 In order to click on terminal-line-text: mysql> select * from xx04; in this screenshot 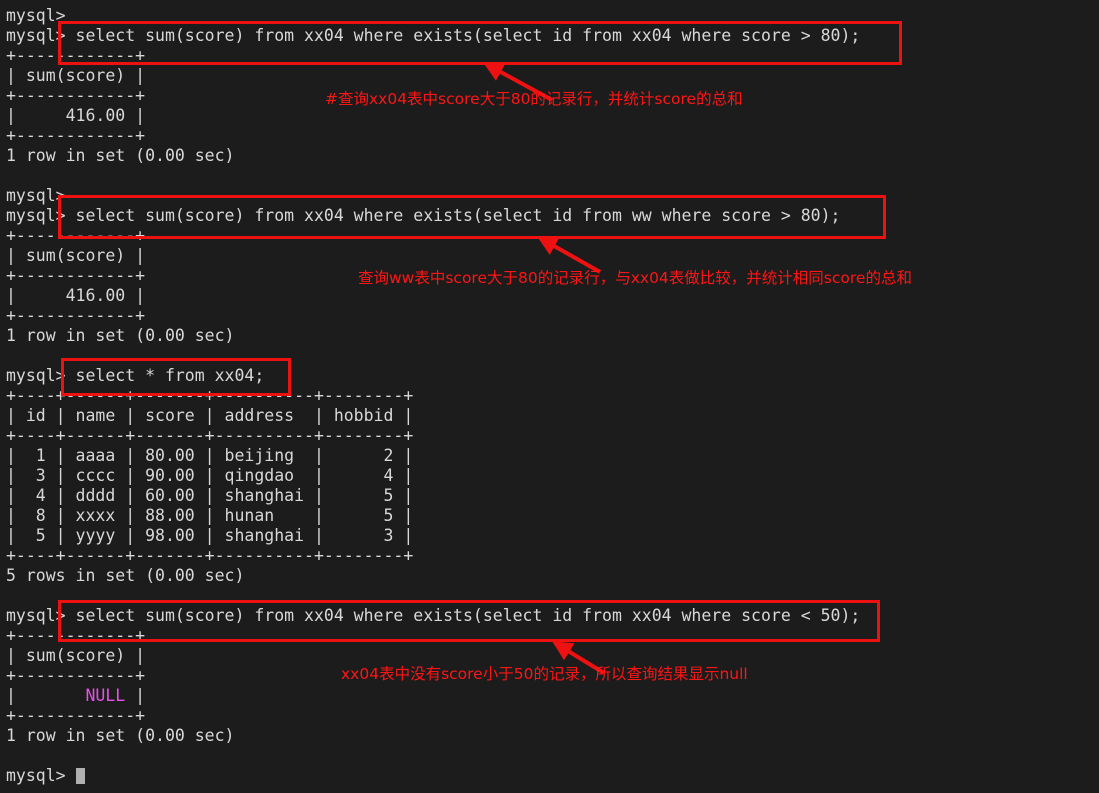, I will do `click(135, 375)`.